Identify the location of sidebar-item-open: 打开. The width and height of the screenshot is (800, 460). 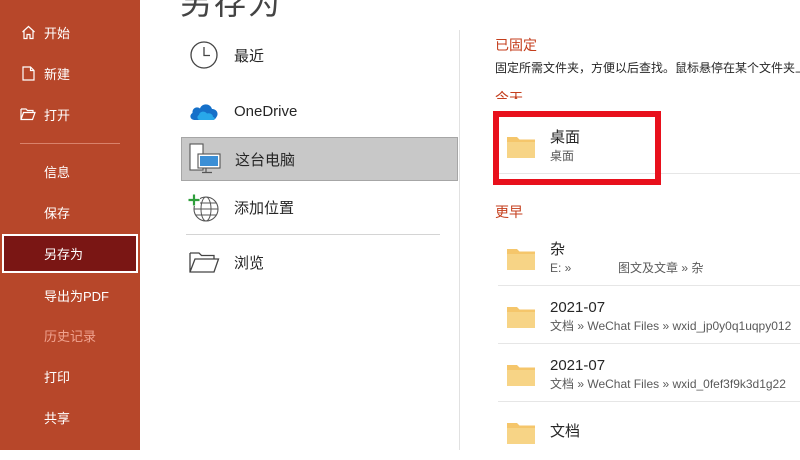
(70, 114).